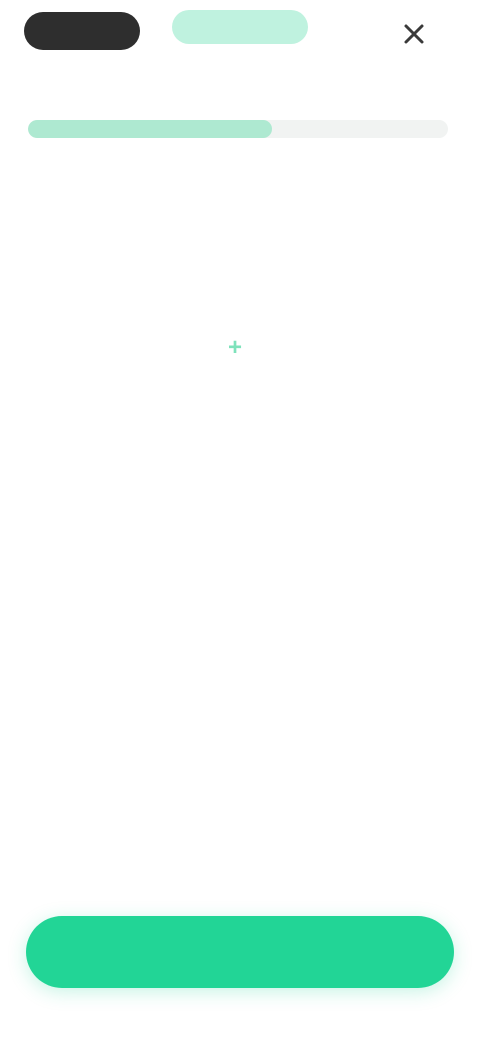 The image size is (480, 1040). Describe the element at coordinates (234, 347) in the screenshot. I see `plus-icon: +` at that location.